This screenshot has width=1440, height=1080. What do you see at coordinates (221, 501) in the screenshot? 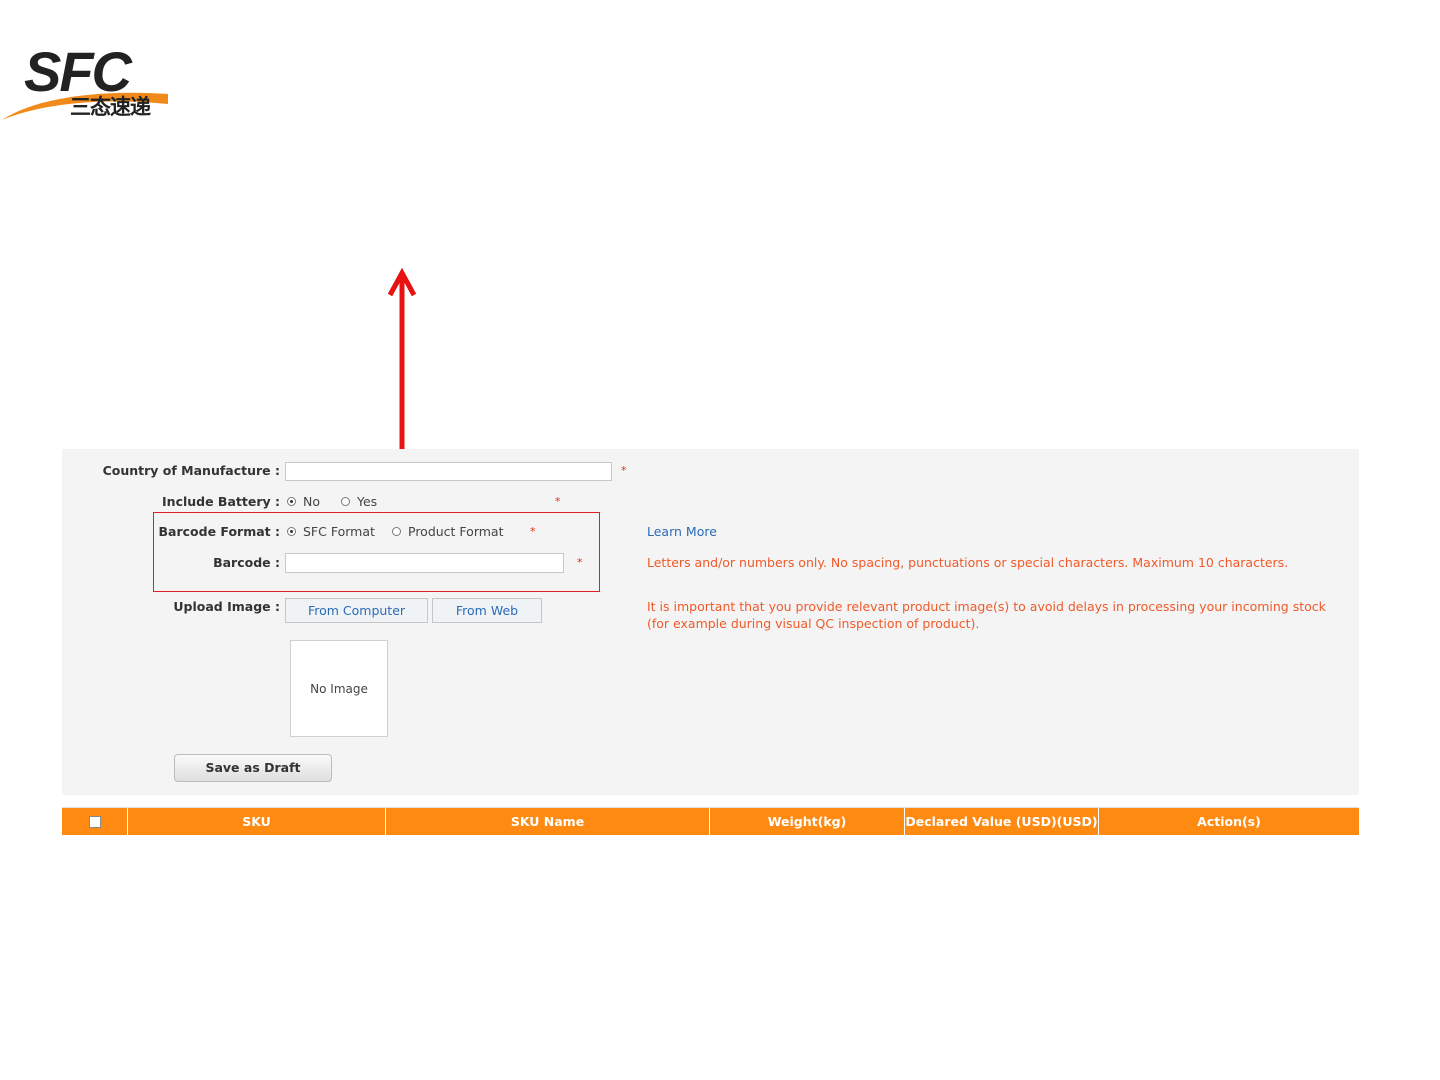
I see `battery-label: Include Battery :` at bounding box center [221, 501].